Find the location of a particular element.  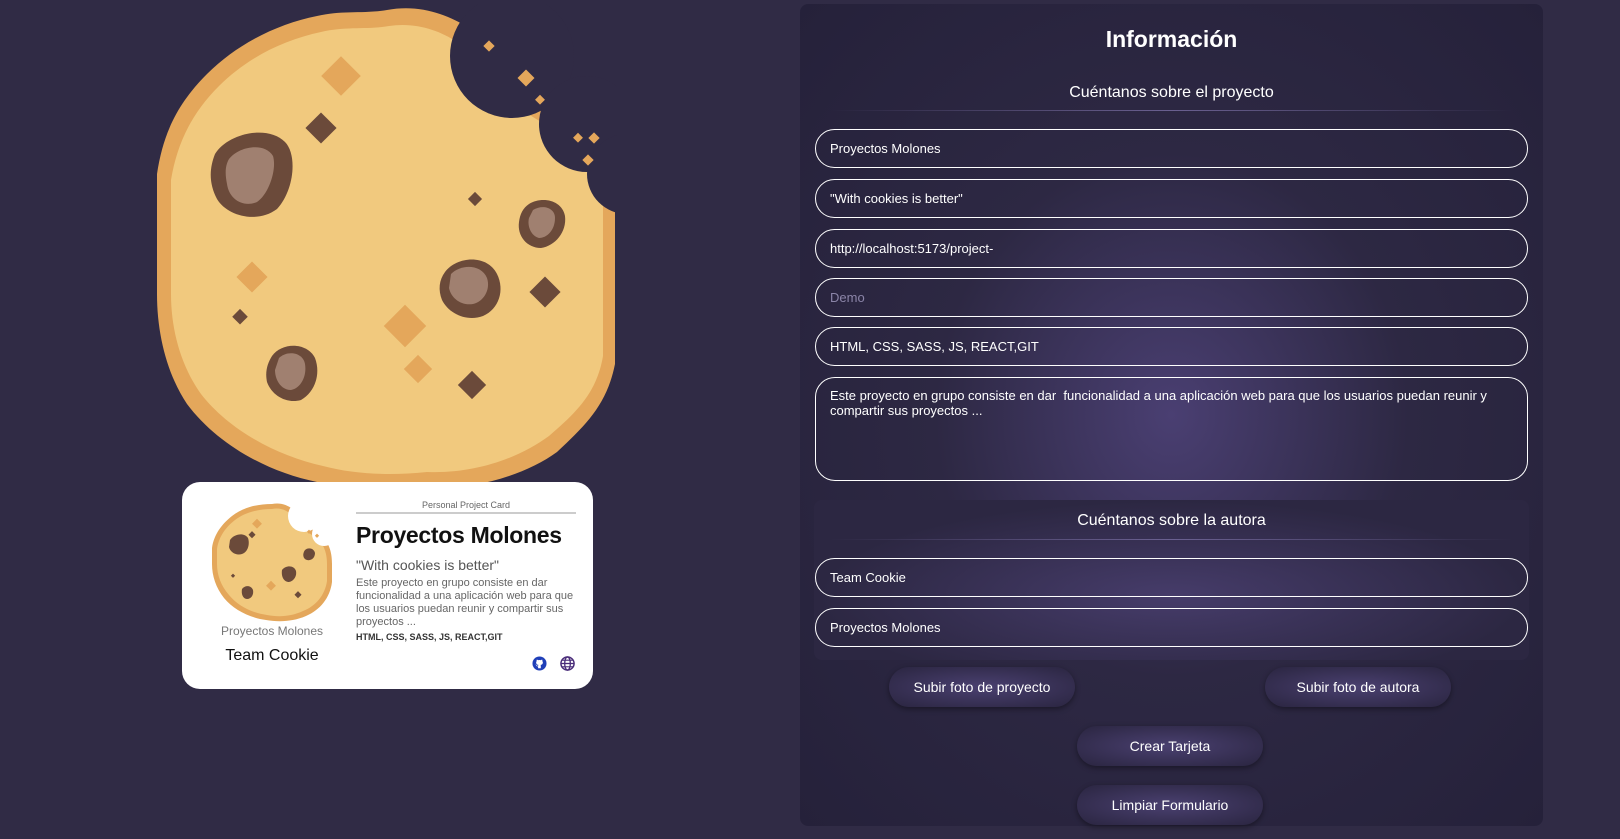

upload-project-photo-button: Subir foto de proyecto is located at coordinates (982, 687).